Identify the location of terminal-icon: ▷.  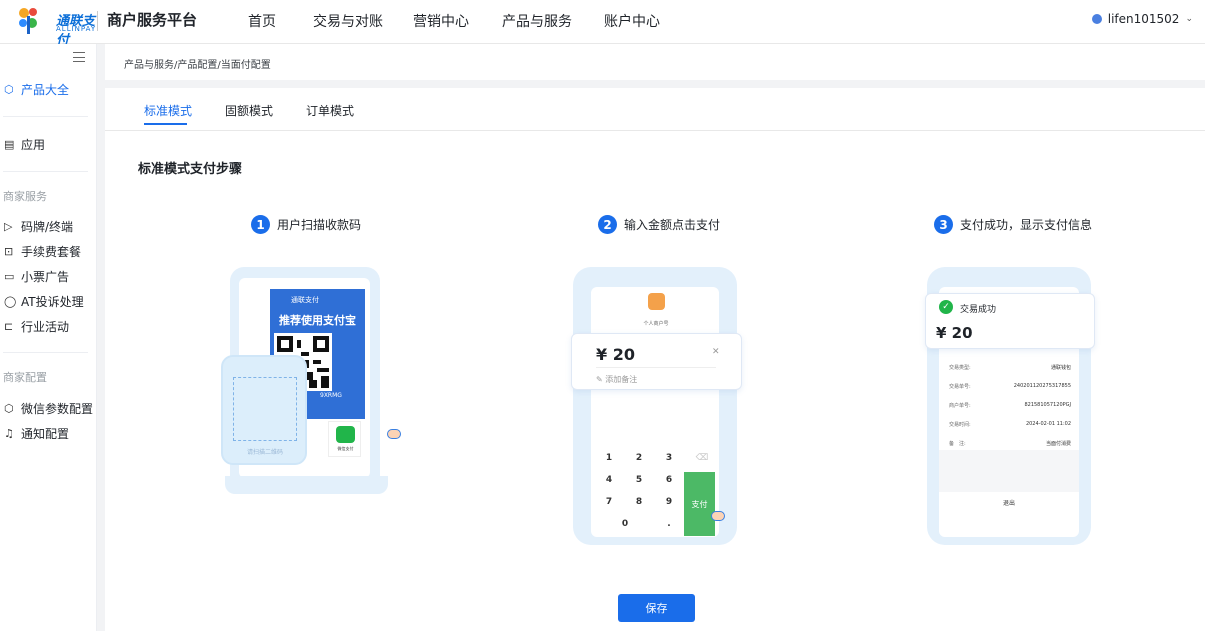
(8, 226).